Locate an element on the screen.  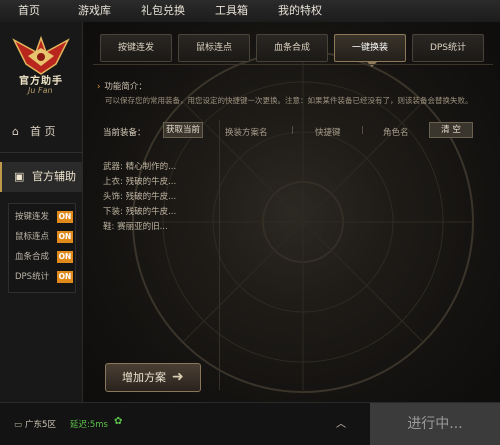
feature-tabs: 按键连发 鼠标连点 血条合成 一键换装 DPS统计 is located at coordinates (291, 50).